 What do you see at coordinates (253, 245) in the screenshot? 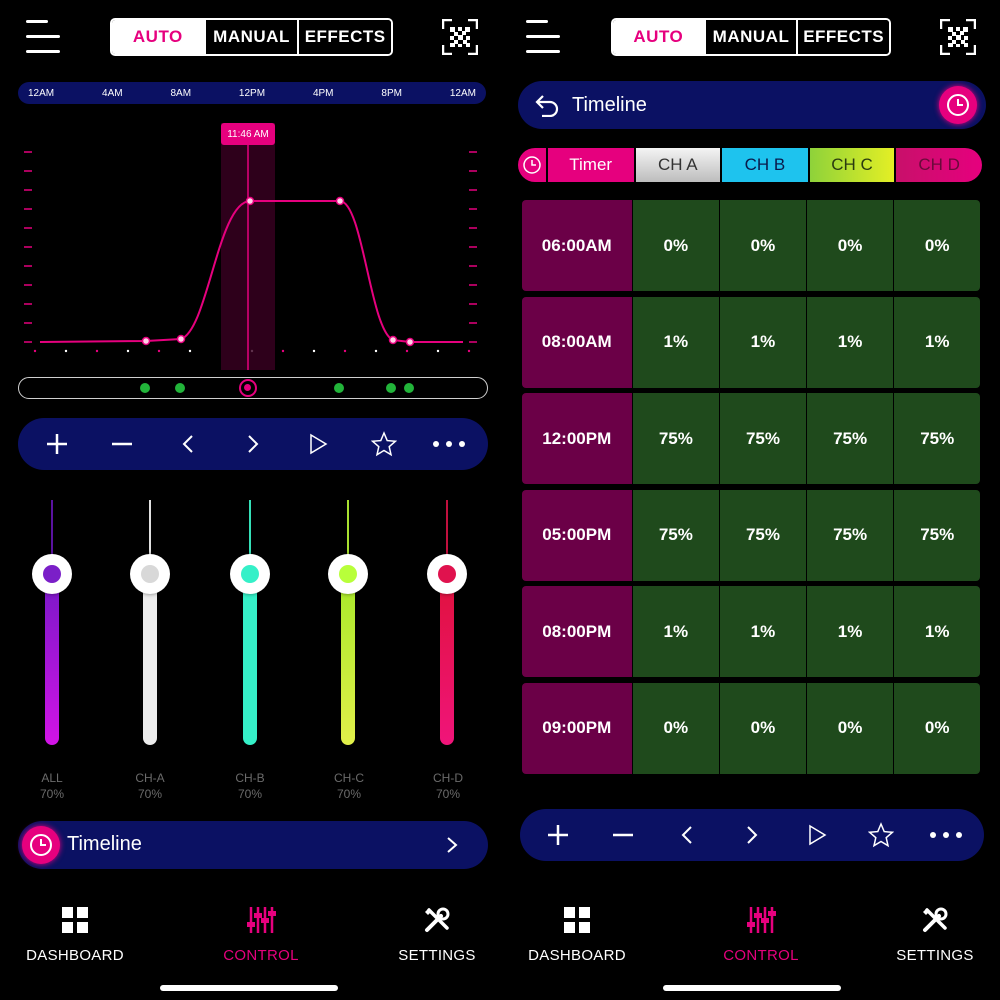
I see `intensity-graph` at bounding box center [253, 245].